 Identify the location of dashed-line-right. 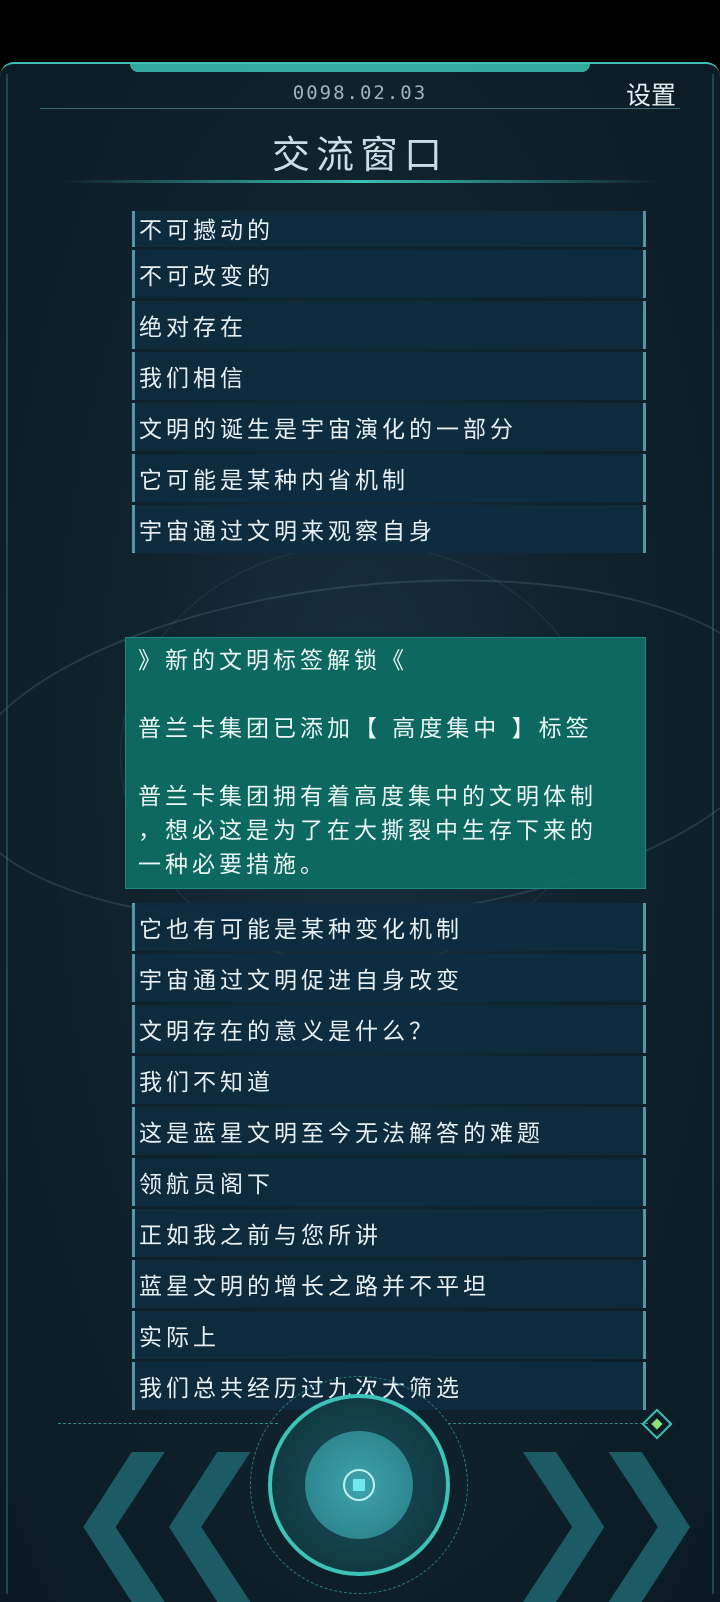
(548, 1423).